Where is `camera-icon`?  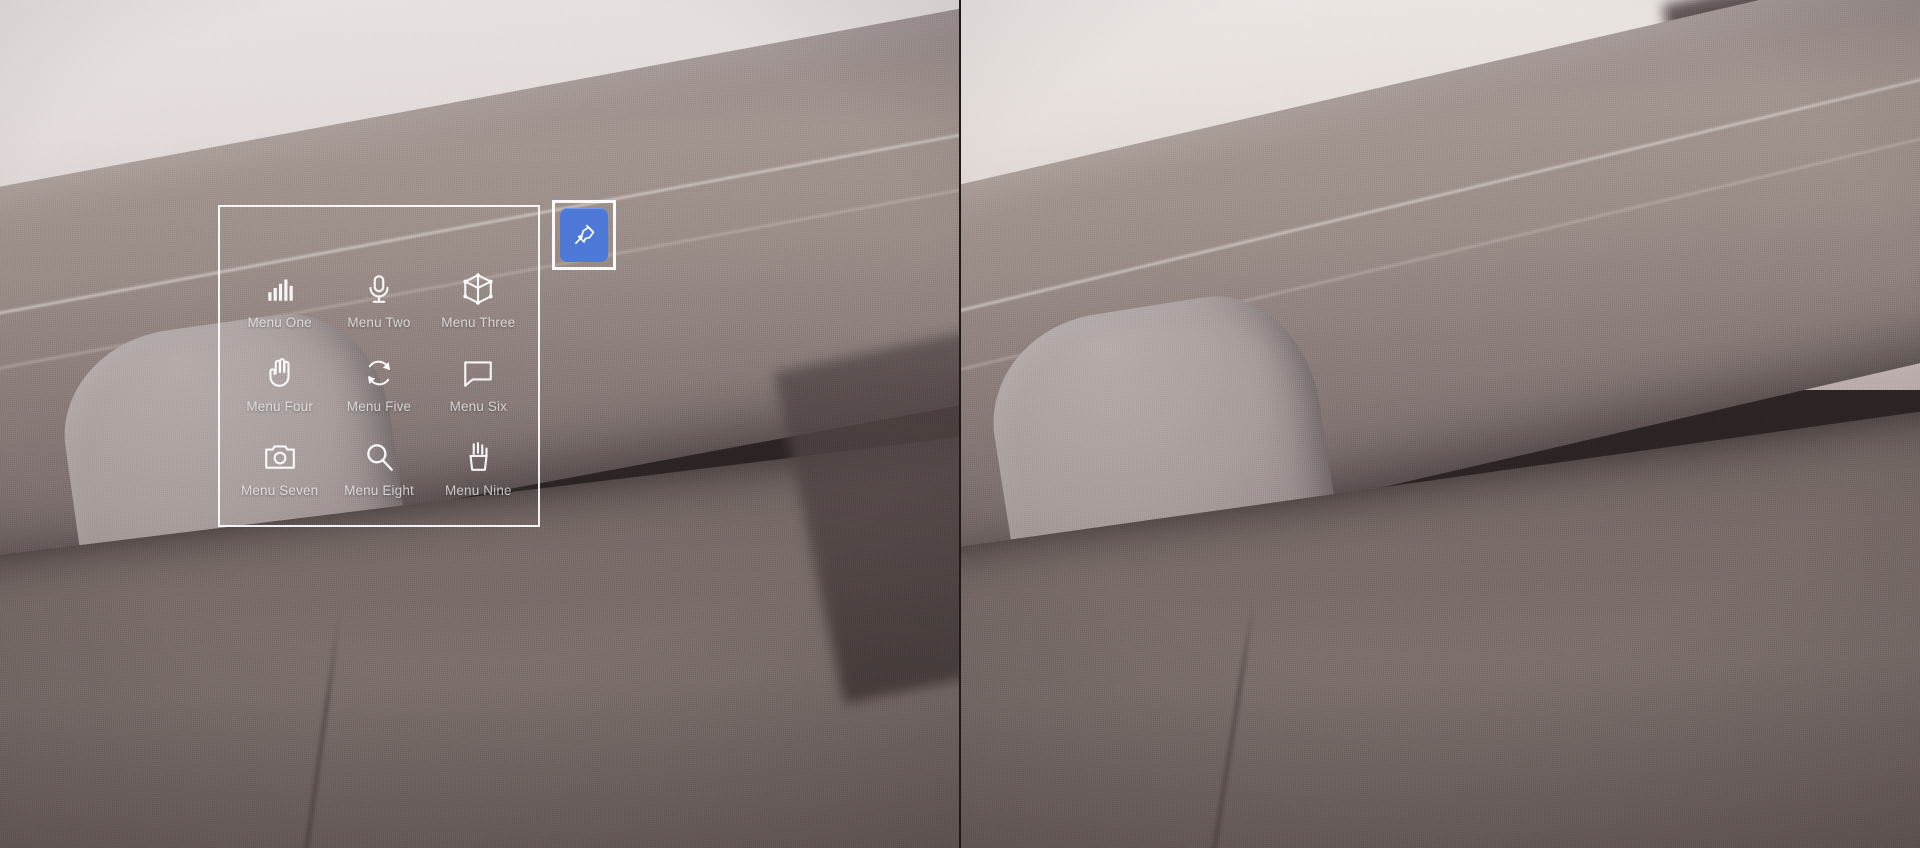
camera-icon is located at coordinates (280, 457).